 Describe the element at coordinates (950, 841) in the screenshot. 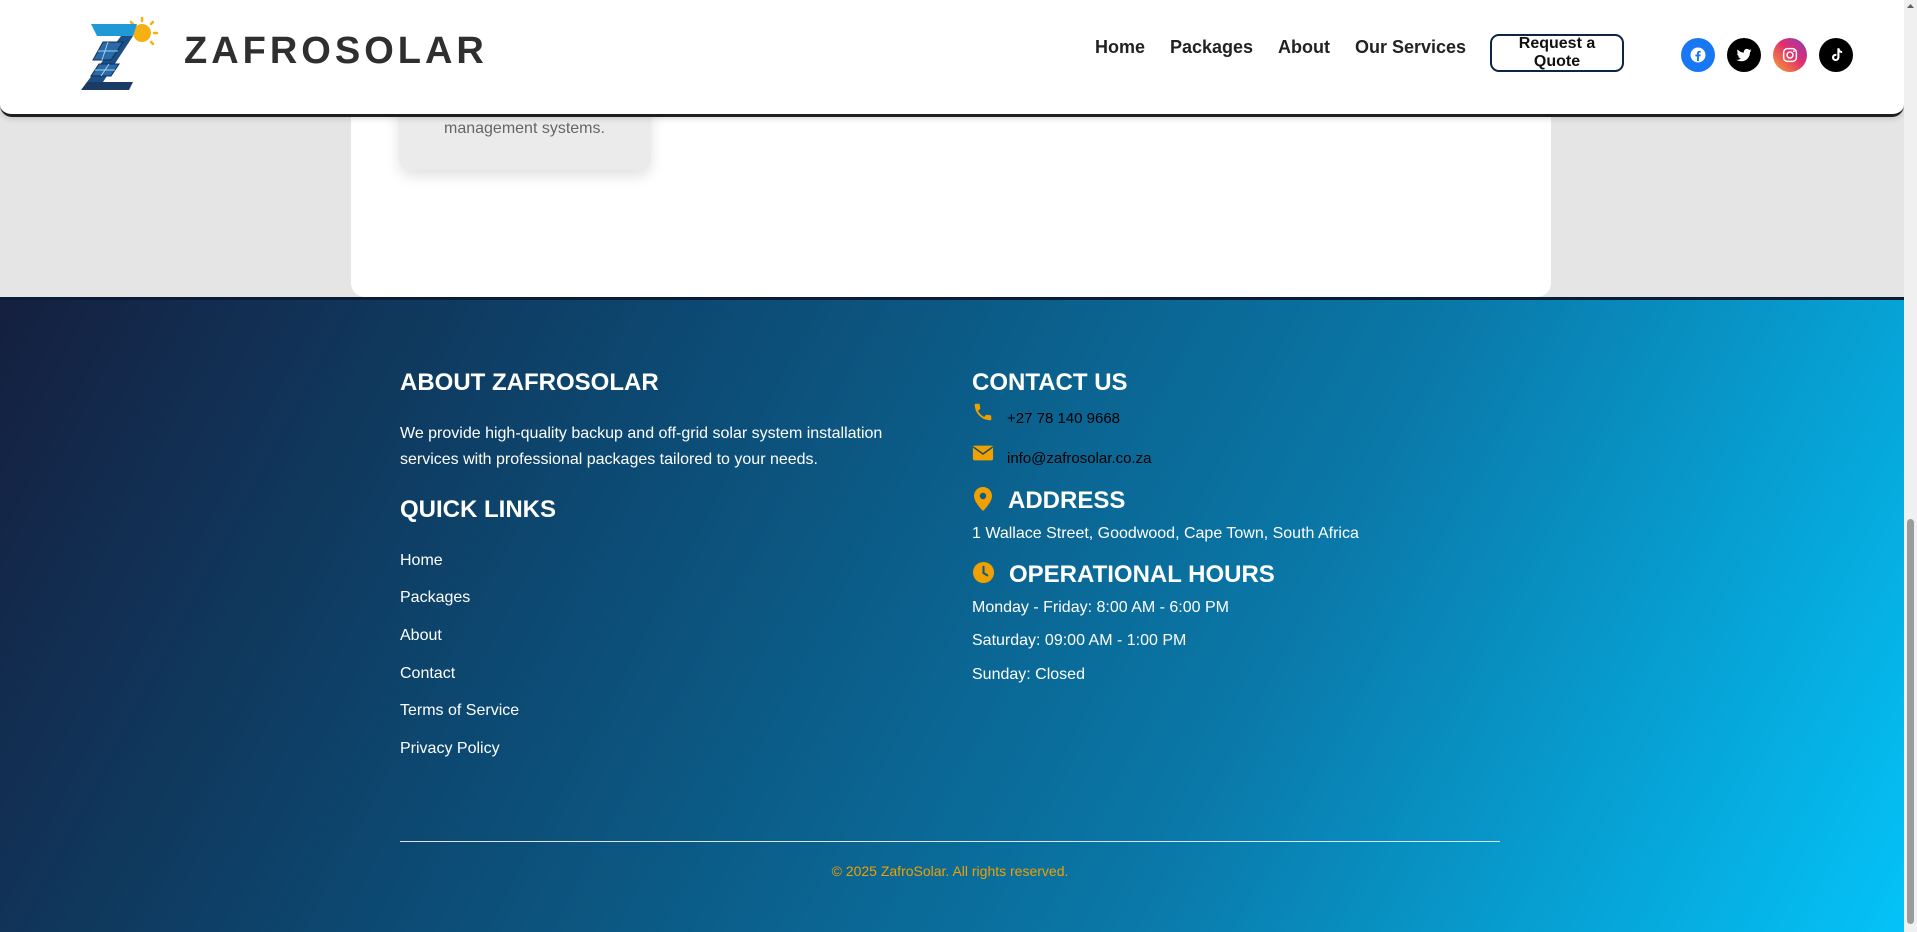

I see `footer-divider` at that location.